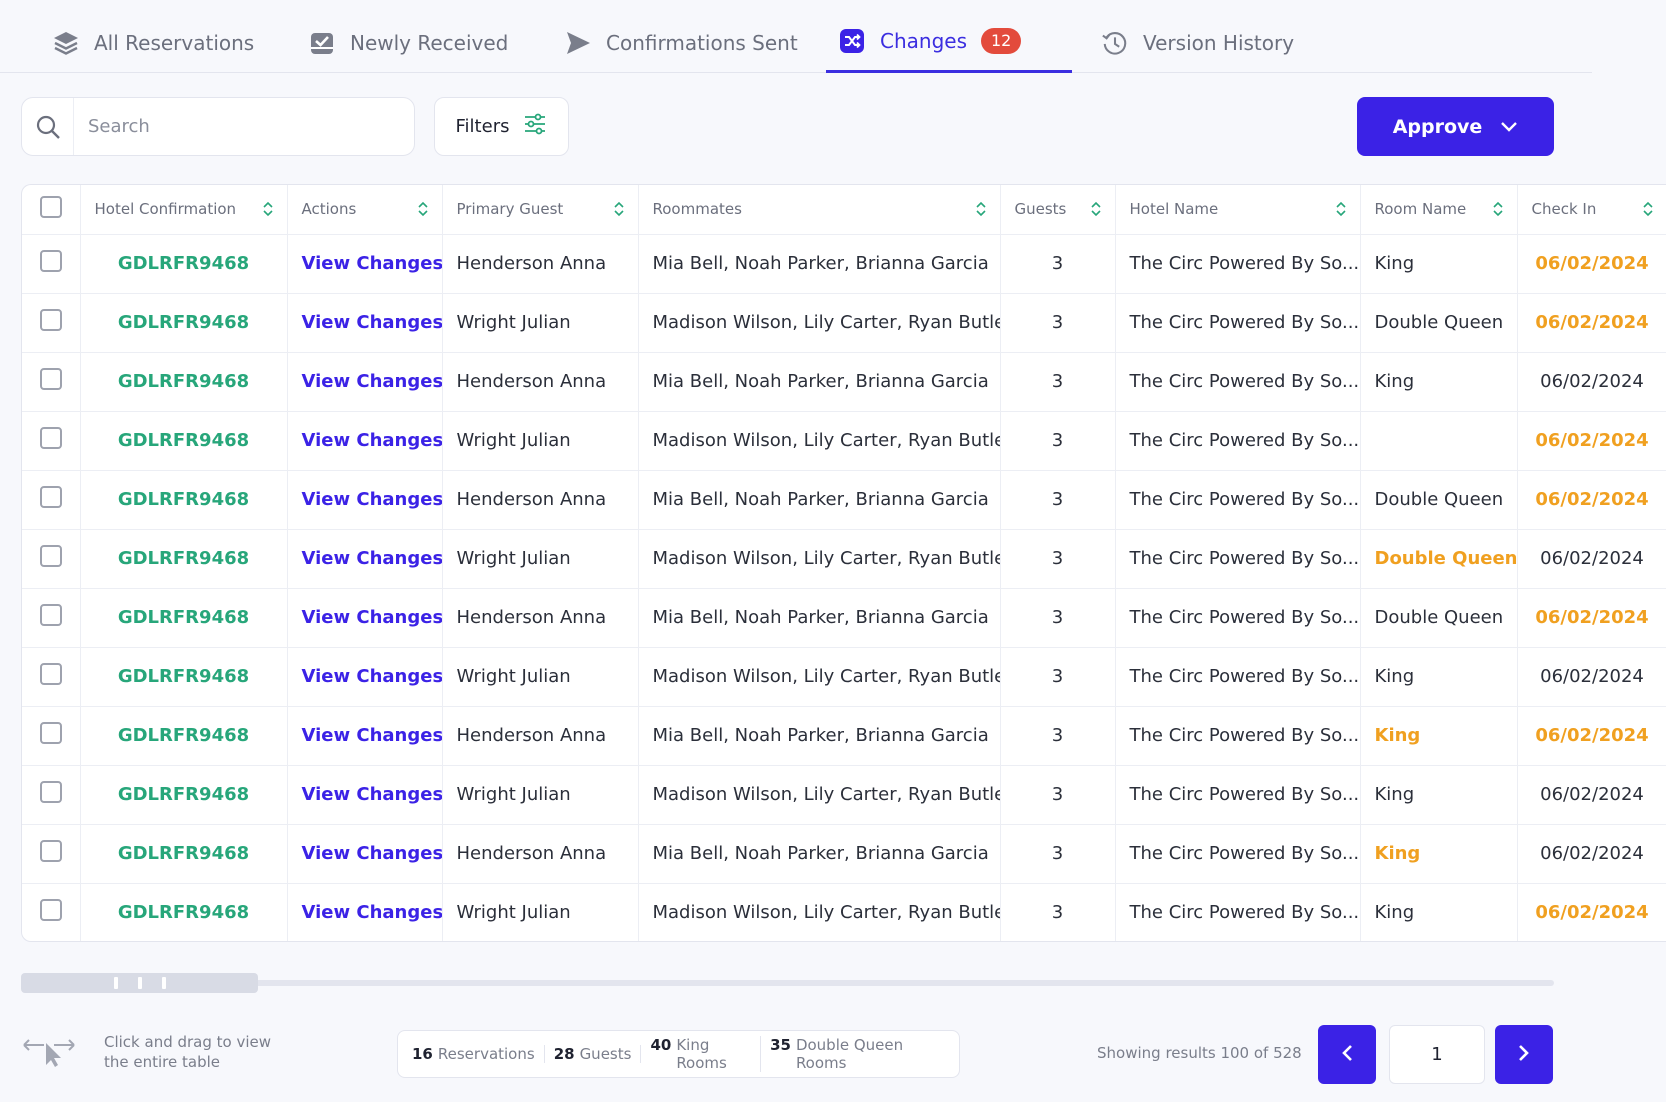 The image size is (1666, 1102). I want to click on previous-page-button, so click(1347, 1054).